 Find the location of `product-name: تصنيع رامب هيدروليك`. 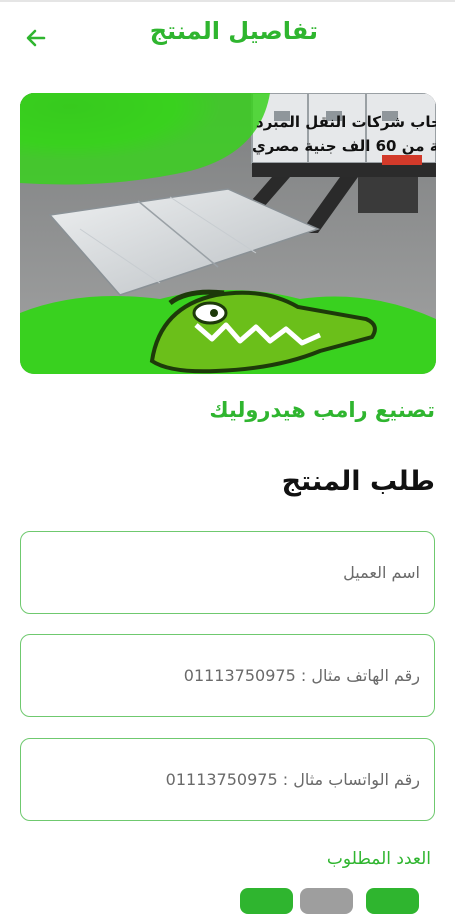

product-name: تصنيع رامب هيدروليك is located at coordinates (322, 410).